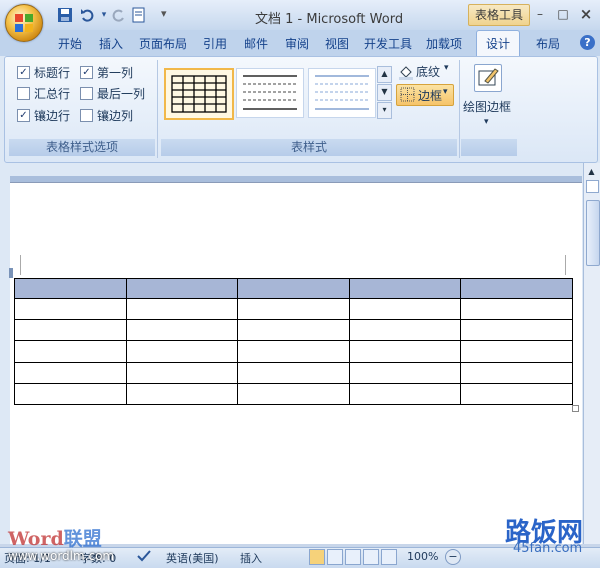 This screenshot has height=568, width=600. Describe the element at coordinates (335, 557) in the screenshot. I see `full-screen-reading-view-icon` at that location.